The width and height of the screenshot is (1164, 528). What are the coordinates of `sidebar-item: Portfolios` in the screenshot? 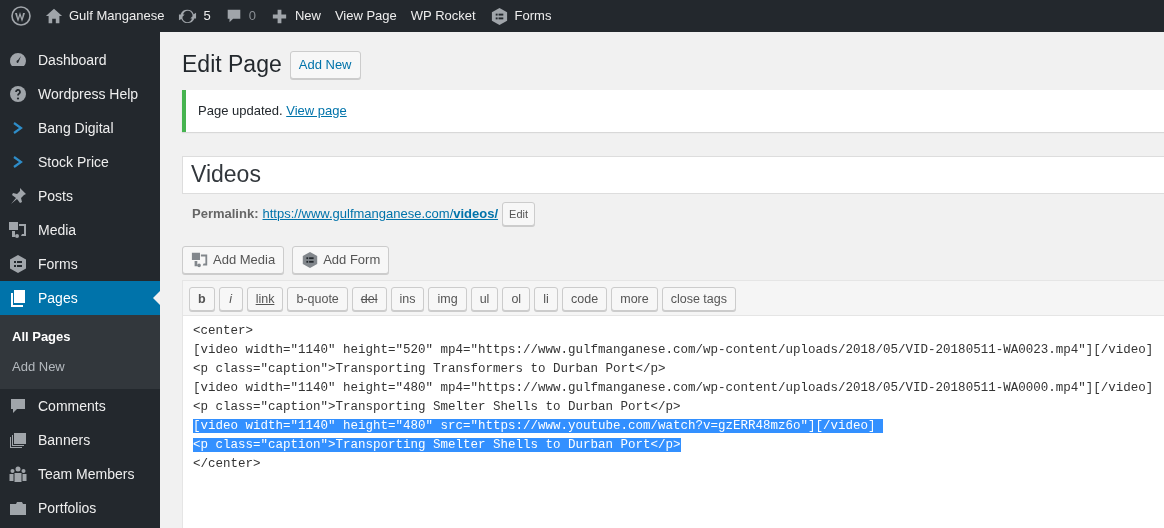 It's located at (80, 508).